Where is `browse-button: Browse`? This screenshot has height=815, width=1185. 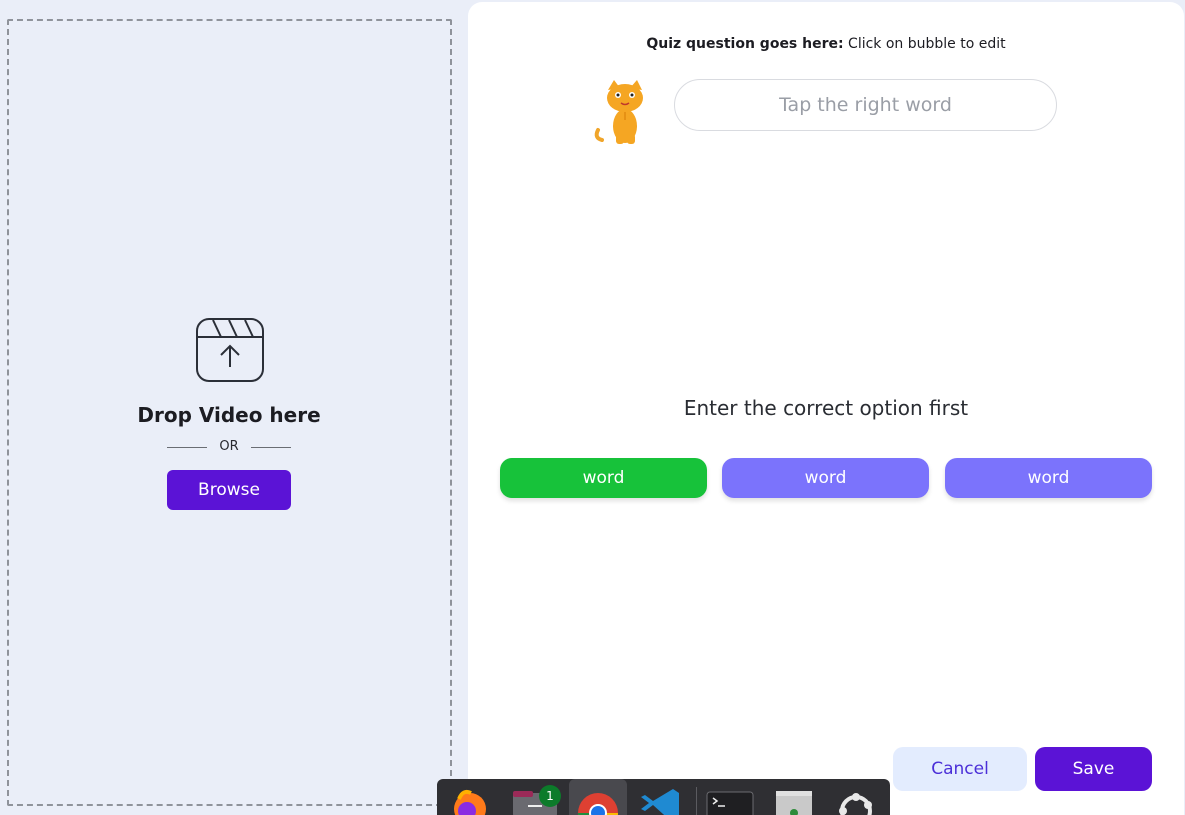 browse-button: Browse is located at coordinates (229, 490).